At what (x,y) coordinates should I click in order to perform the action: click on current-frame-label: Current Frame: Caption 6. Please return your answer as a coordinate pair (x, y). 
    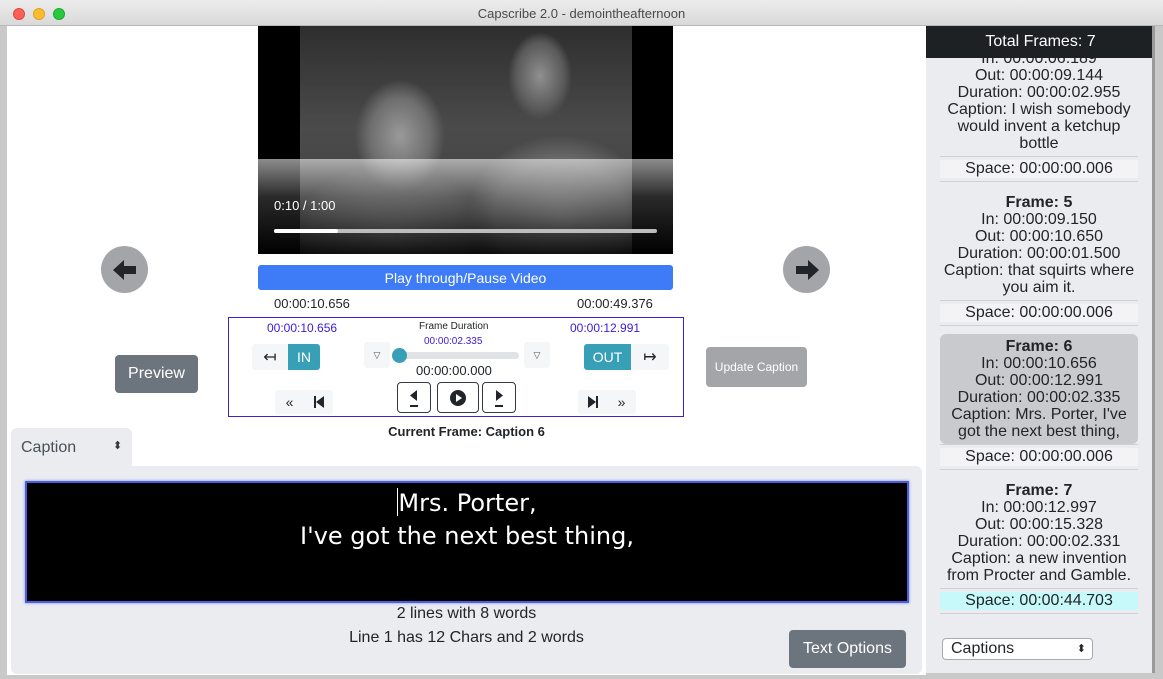
    Looking at the image, I should click on (466, 431).